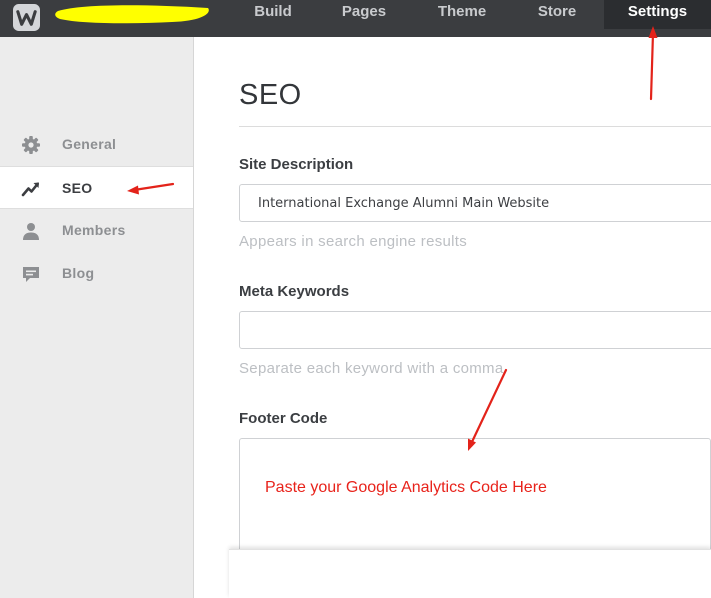 The width and height of the screenshot is (711, 598). Describe the element at coordinates (30, 189) in the screenshot. I see `trend-up-icon` at that location.